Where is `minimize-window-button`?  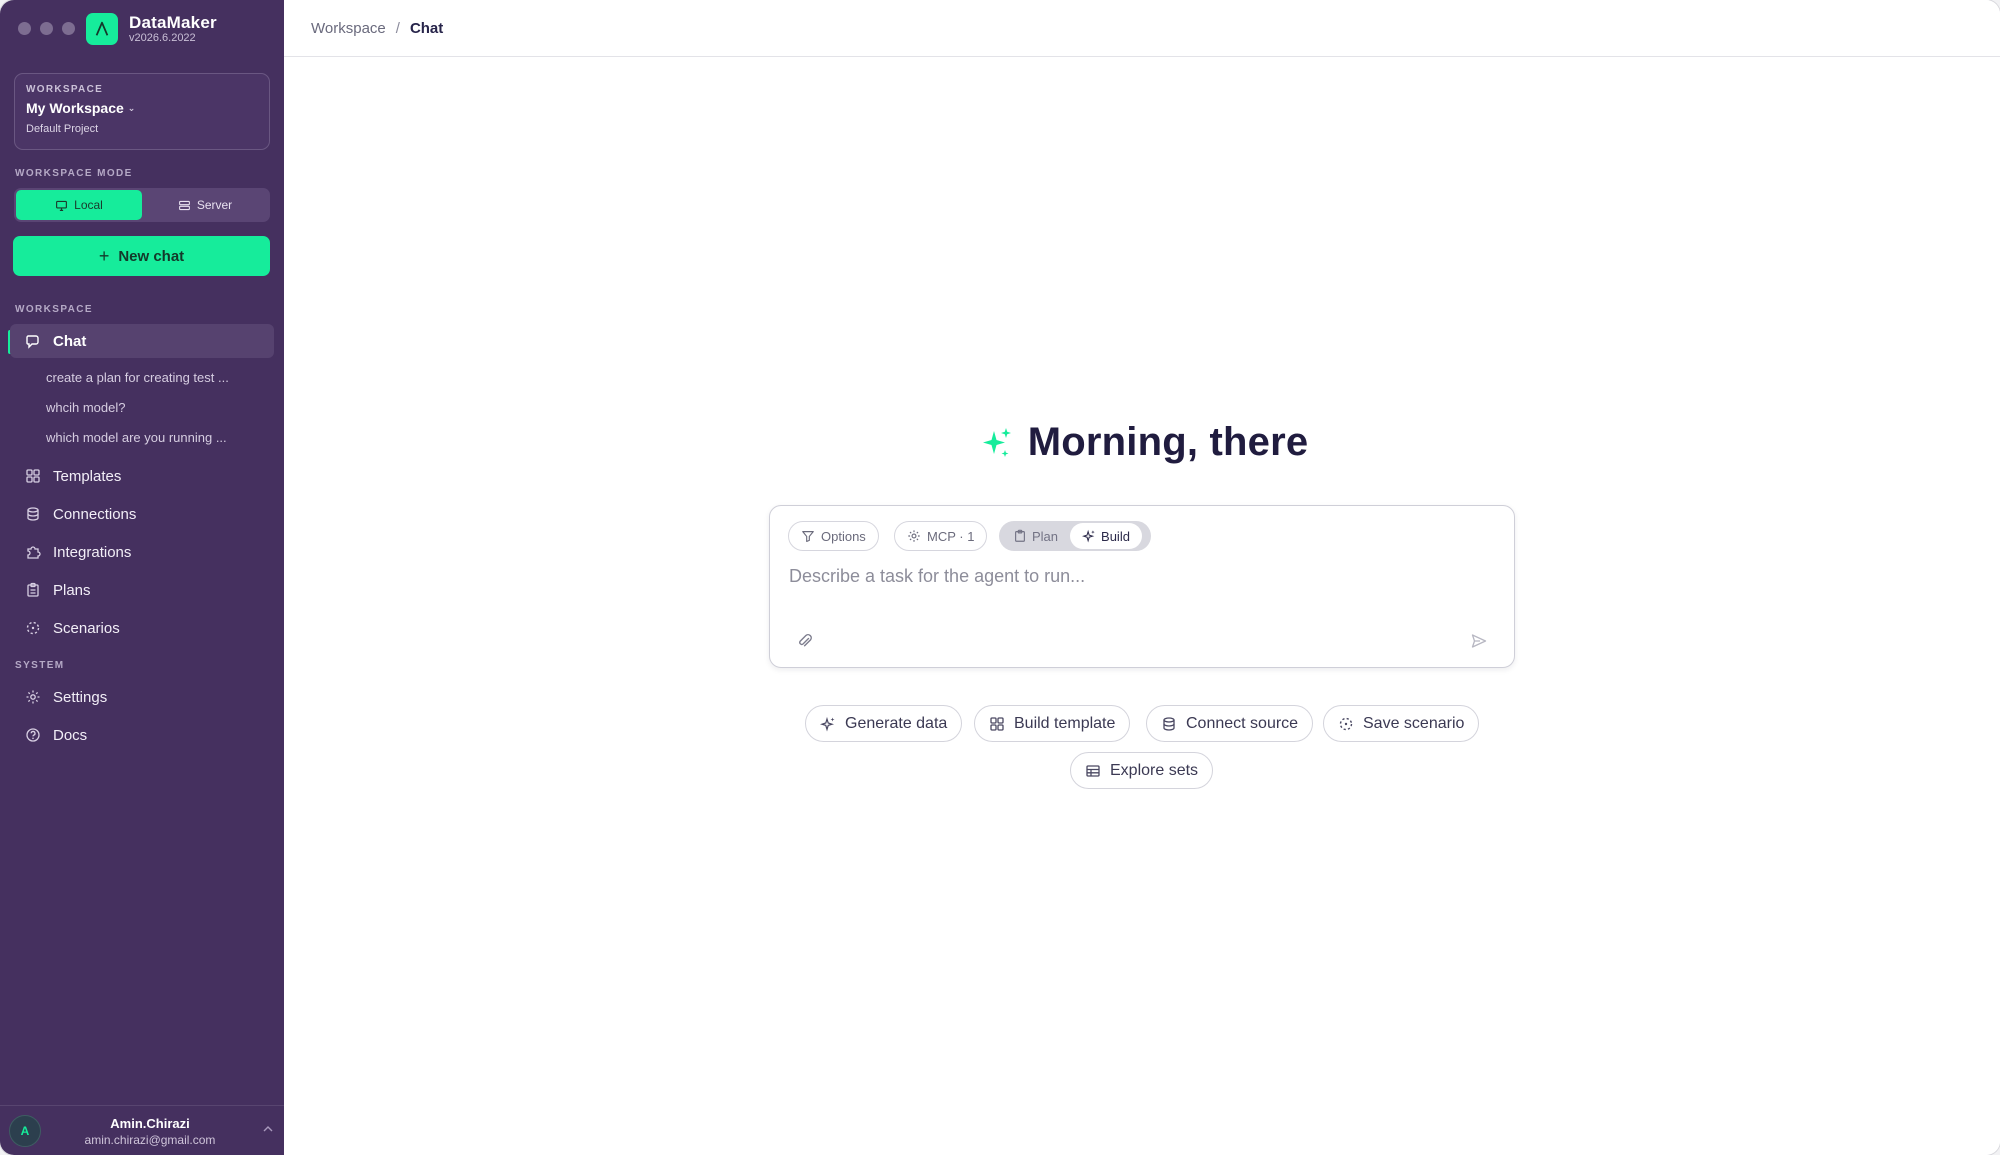
minimize-window-button is located at coordinates (46, 28).